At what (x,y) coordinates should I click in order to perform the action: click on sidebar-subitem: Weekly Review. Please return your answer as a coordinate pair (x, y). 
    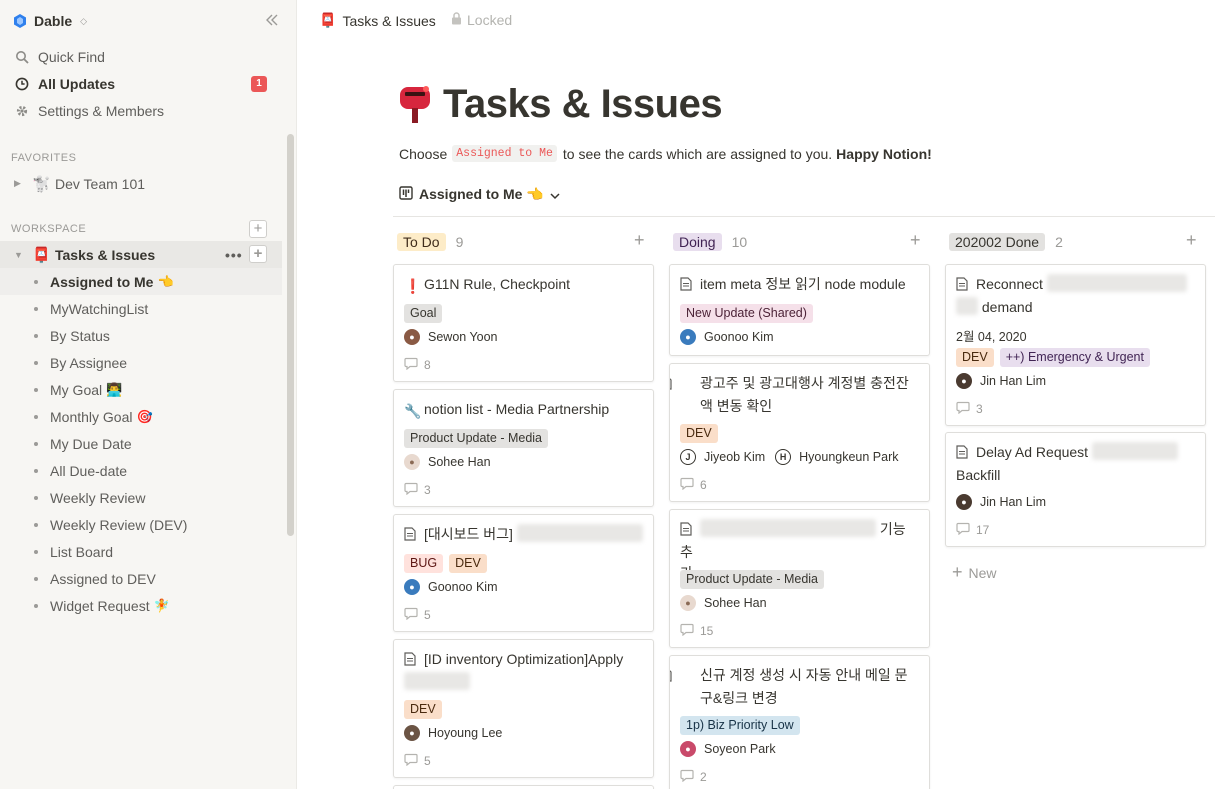
    Looking at the image, I should click on (141, 497).